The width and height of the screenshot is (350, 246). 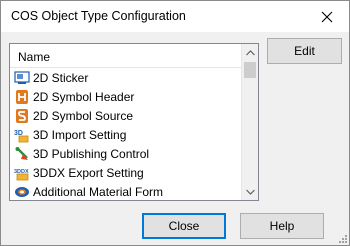 I want to click on chevron-down-icon, so click(x=250, y=192).